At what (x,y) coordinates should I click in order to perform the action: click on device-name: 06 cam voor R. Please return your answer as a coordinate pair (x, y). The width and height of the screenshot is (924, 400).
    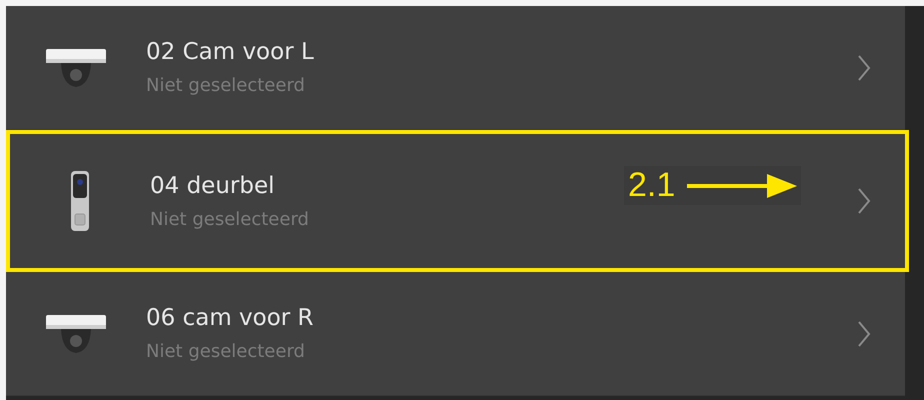
    Looking at the image, I should click on (230, 318).